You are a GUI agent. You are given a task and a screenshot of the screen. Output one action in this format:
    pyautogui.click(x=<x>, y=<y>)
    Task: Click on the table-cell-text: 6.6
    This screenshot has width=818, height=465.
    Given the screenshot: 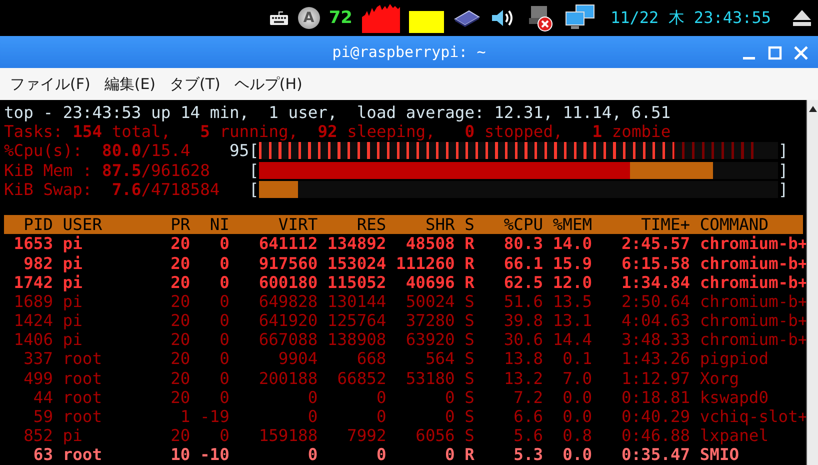 What is the action you would take?
    pyautogui.click(x=528, y=416)
    